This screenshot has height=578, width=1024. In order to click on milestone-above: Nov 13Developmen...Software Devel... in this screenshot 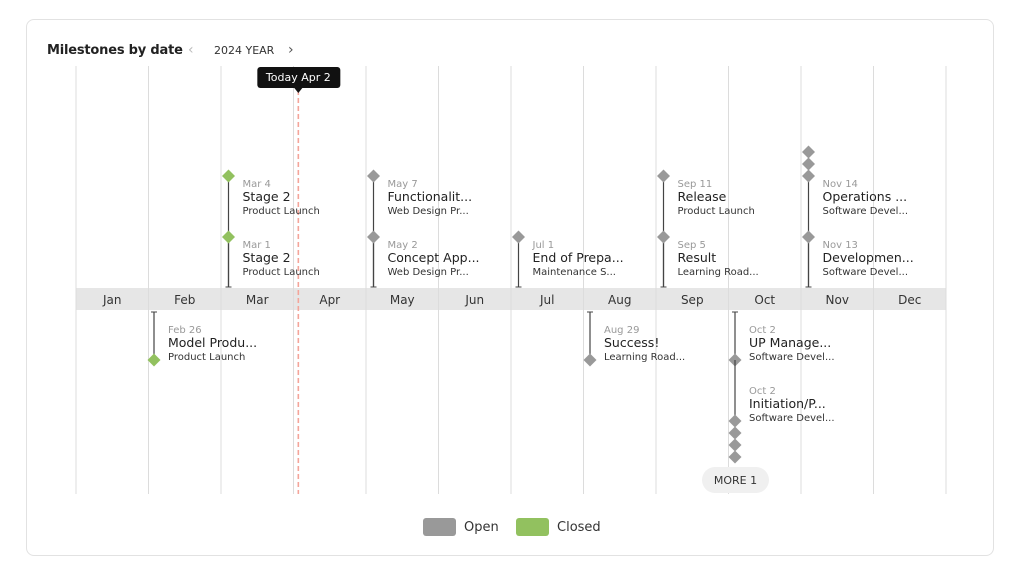, I will do `click(858, 259)`.